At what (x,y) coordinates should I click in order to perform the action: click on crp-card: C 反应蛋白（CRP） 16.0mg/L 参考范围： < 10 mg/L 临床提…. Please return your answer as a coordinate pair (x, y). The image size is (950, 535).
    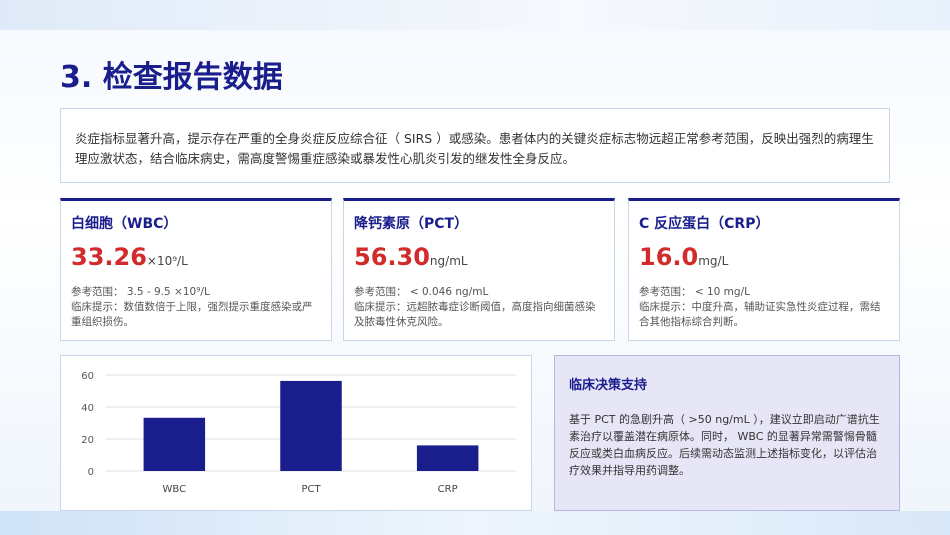
    Looking at the image, I should click on (764, 269).